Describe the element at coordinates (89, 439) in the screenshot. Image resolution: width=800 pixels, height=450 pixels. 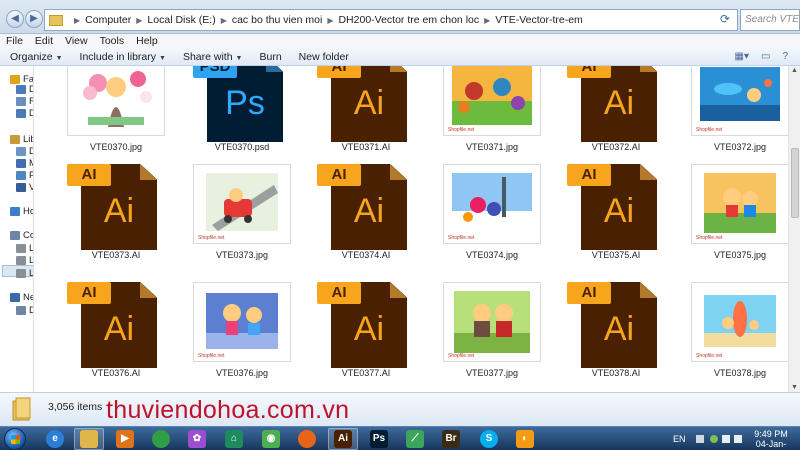
I see `explorer-icon` at that location.